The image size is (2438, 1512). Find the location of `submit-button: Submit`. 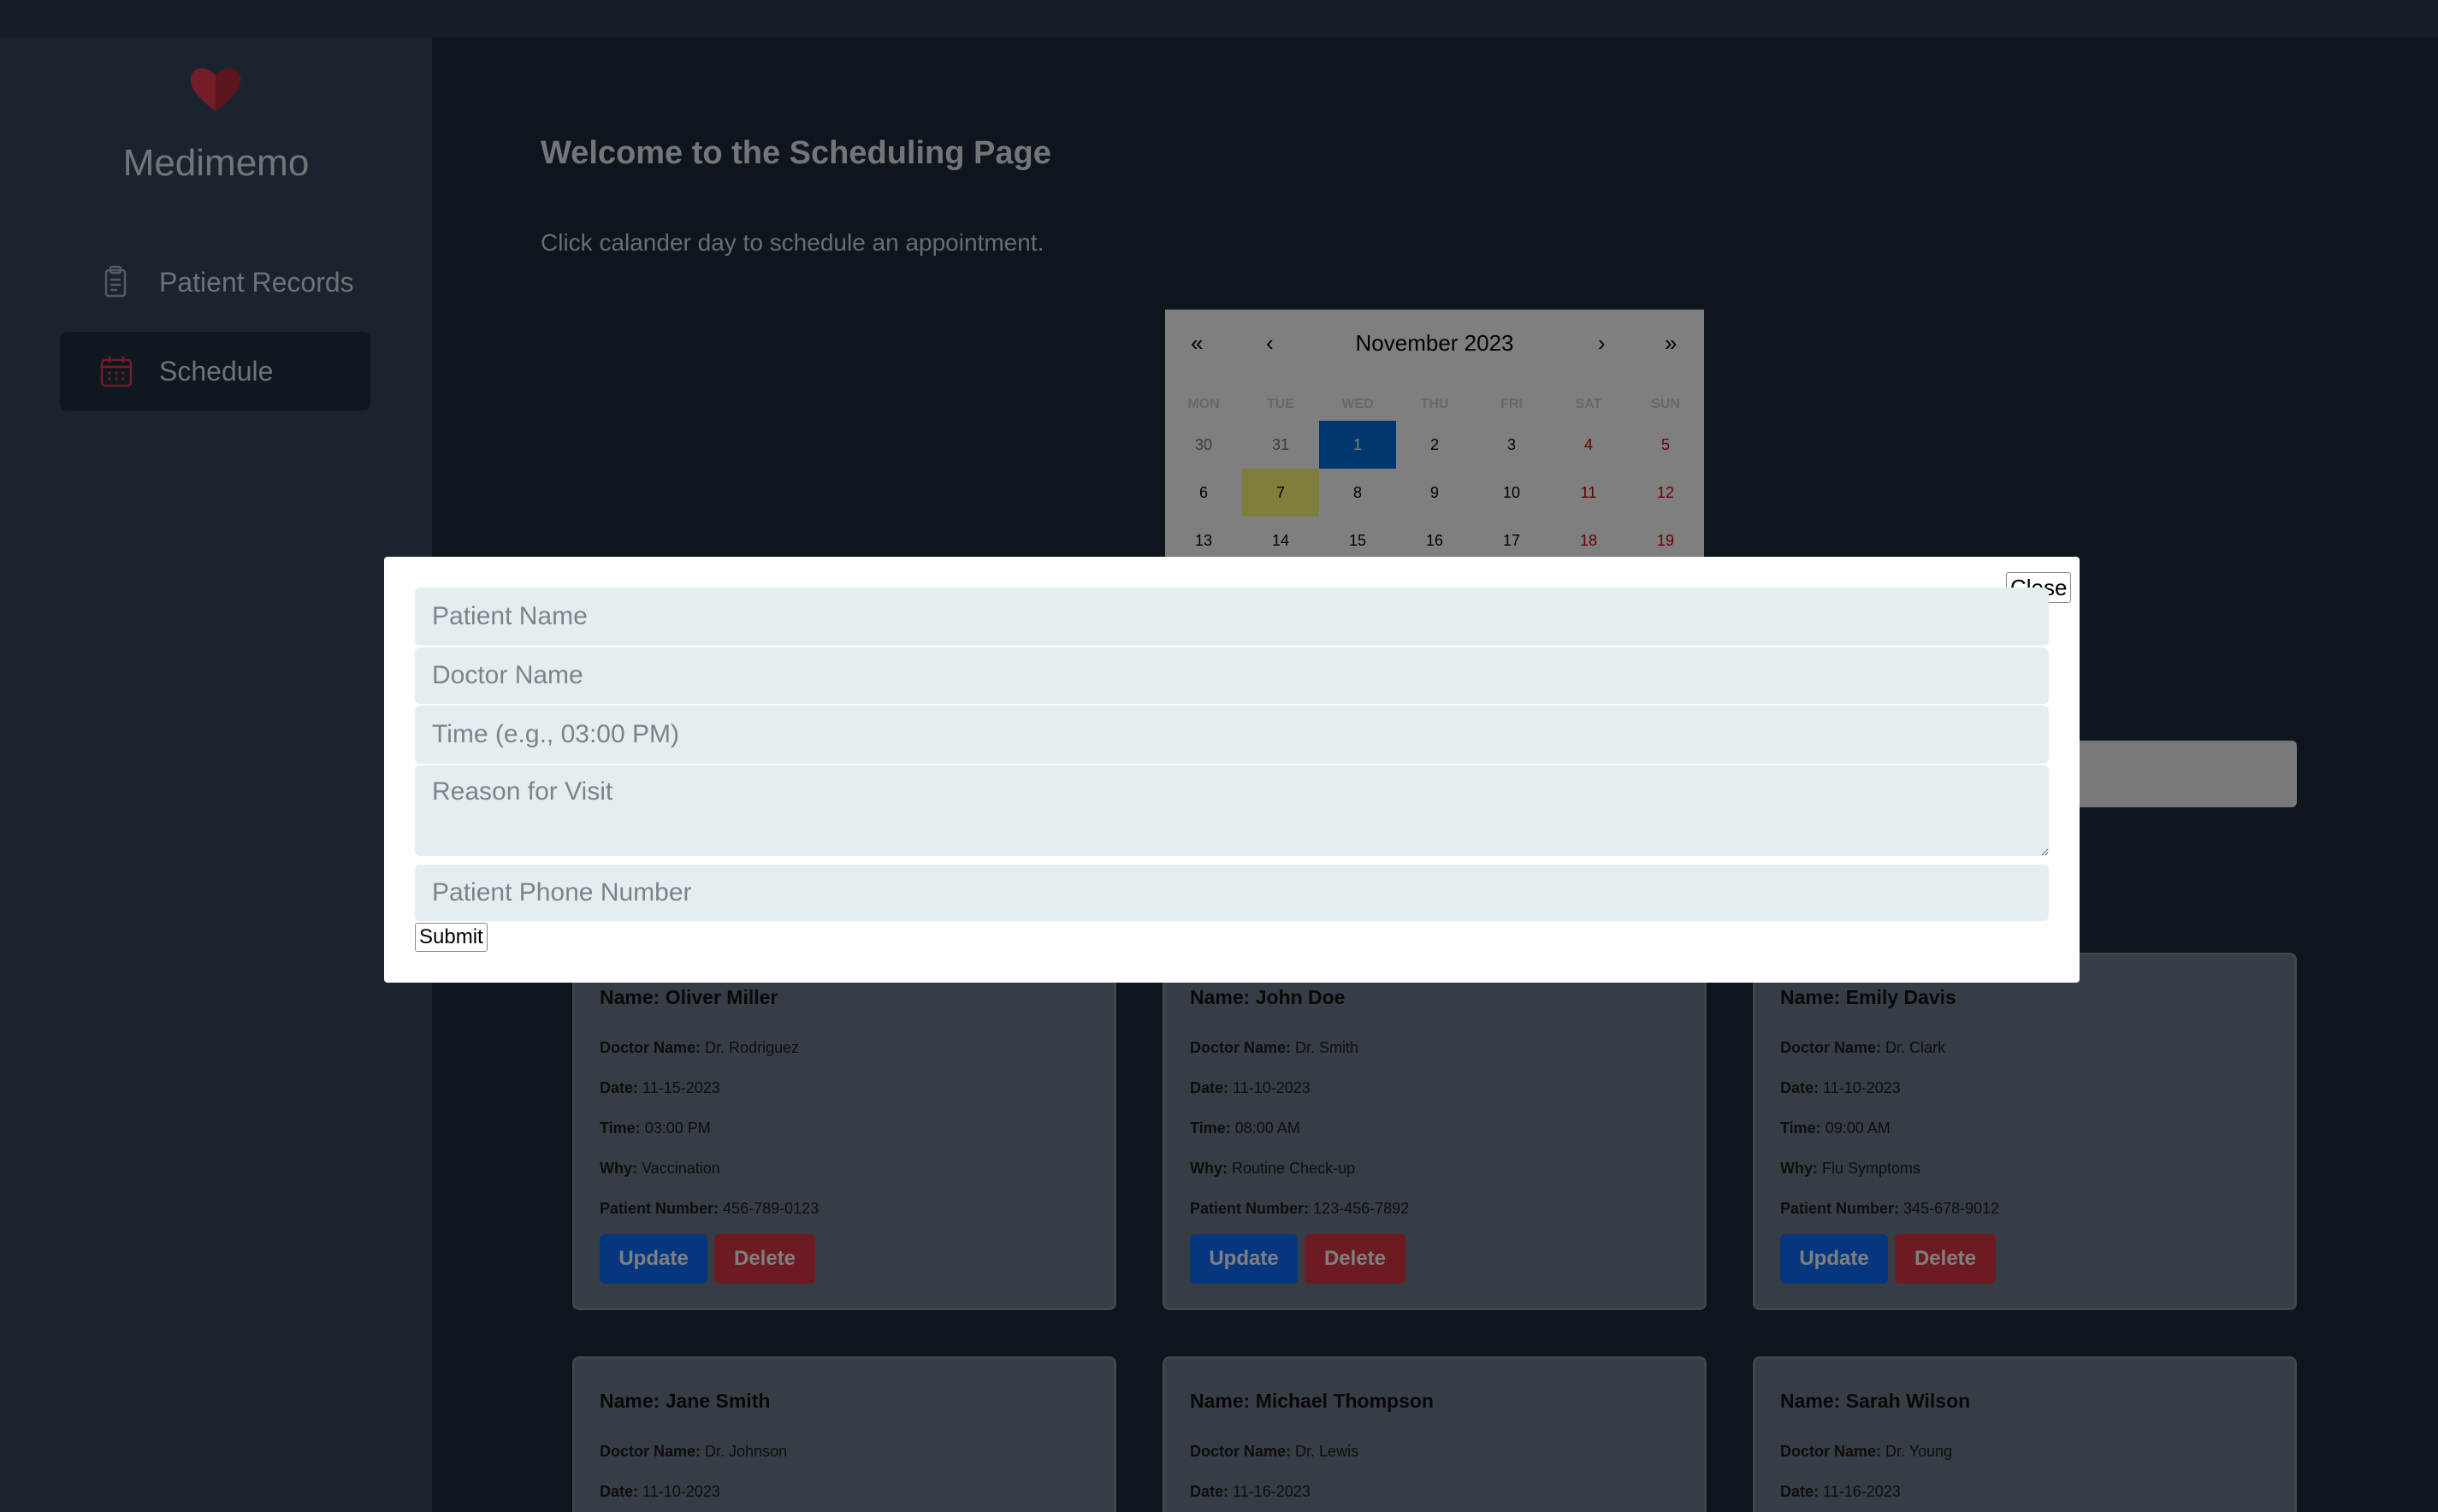

submit-button: Submit is located at coordinates (451, 937).